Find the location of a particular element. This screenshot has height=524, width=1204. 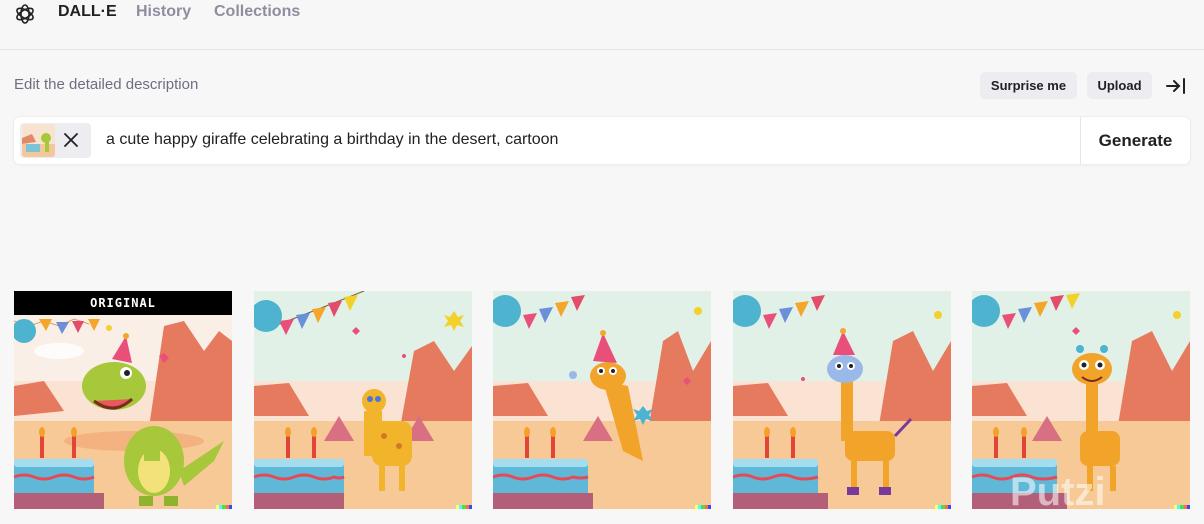

edit-description-label: Edit the detailed description is located at coordinates (106, 84).